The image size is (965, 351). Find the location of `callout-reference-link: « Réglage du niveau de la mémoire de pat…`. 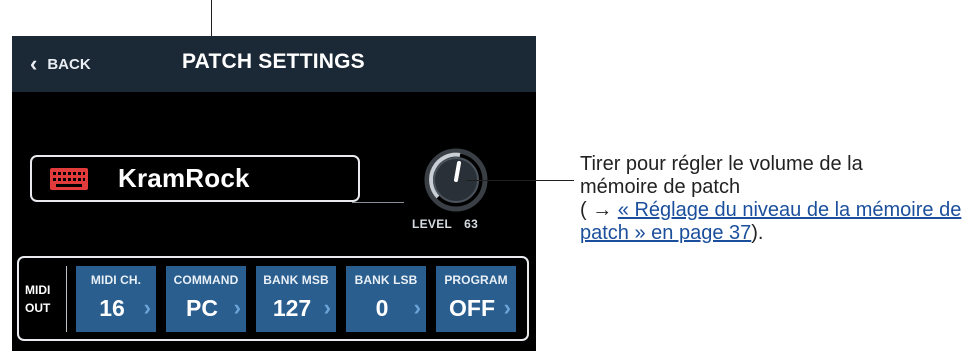

callout-reference-link: « Réglage du niveau de la mémoire de pat… is located at coordinates (770, 221).